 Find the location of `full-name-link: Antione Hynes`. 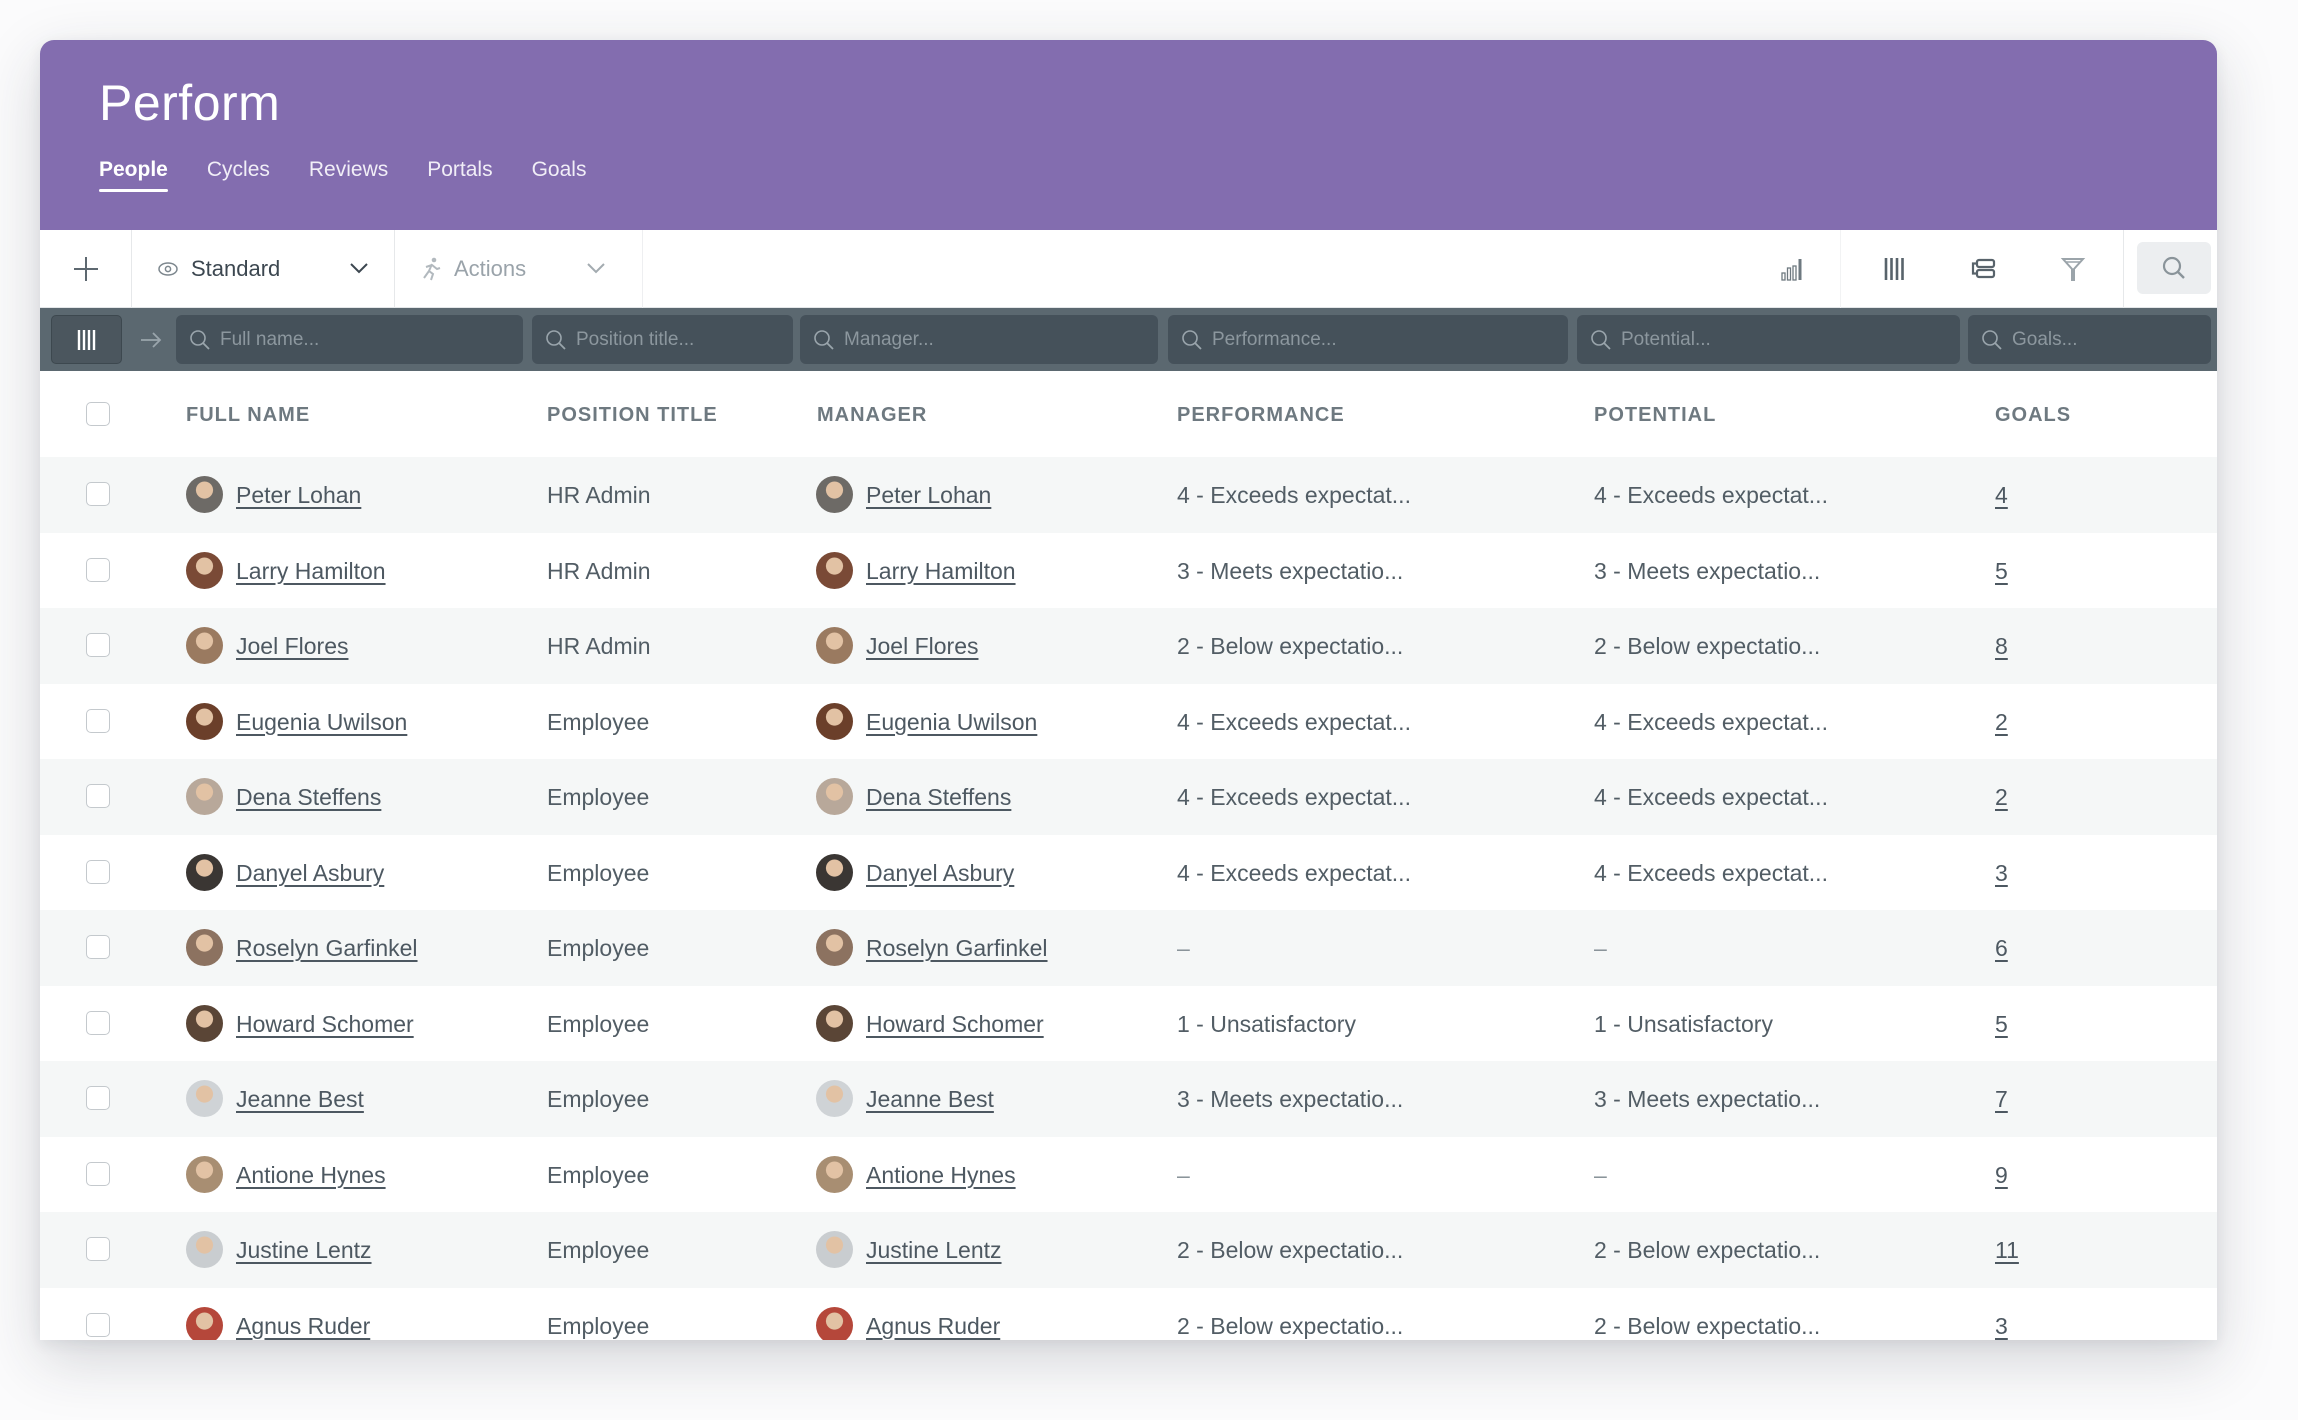

full-name-link: Antione Hynes is located at coordinates (311, 1175).